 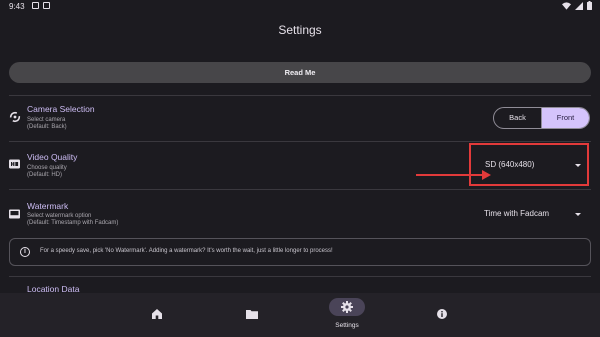 I want to click on battery-icon, so click(x=589, y=5).